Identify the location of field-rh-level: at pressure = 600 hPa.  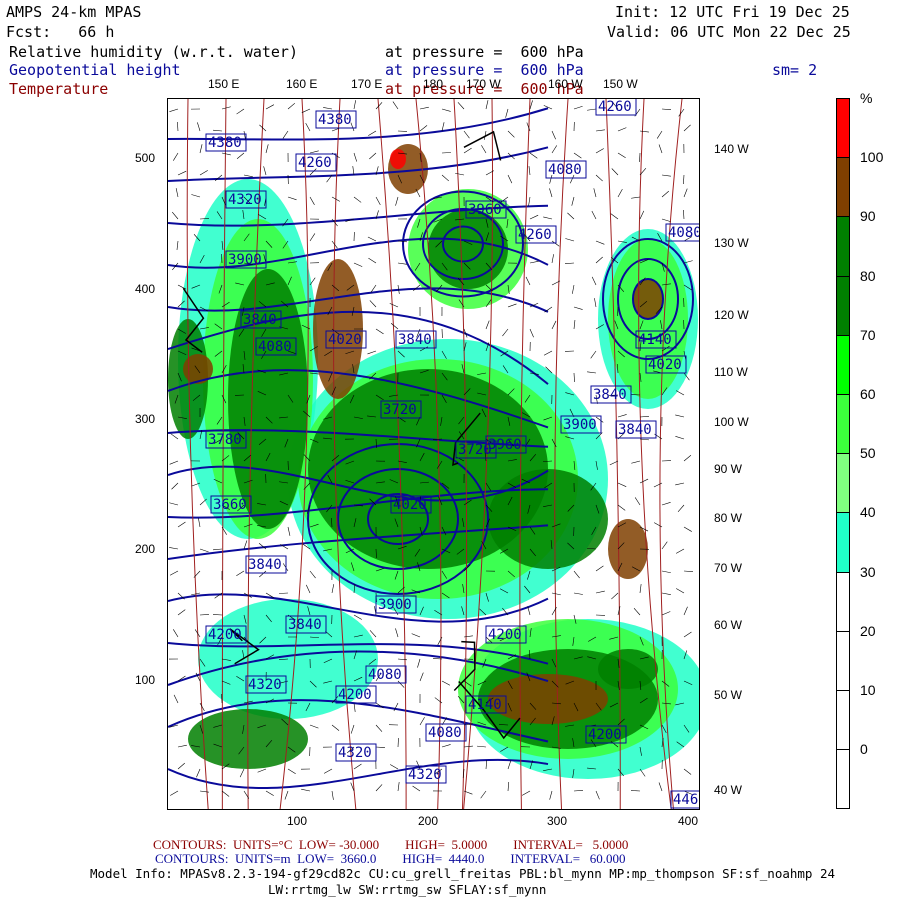
(484, 52).